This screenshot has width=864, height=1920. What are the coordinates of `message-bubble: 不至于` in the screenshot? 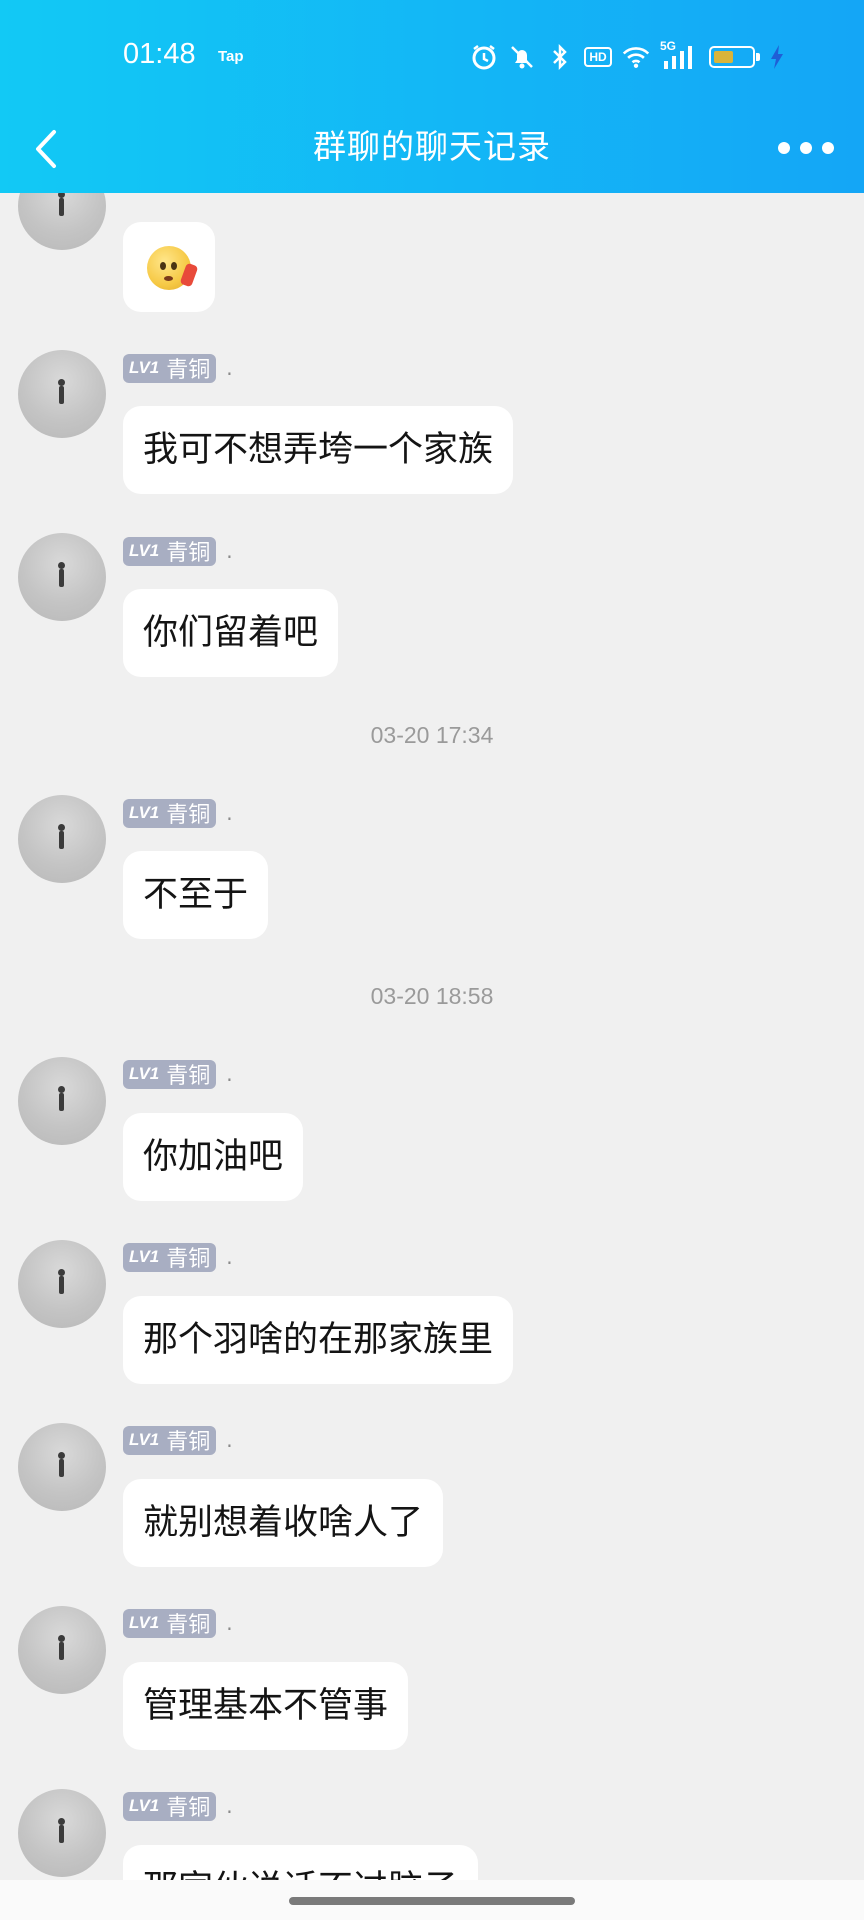 It's located at (196, 895).